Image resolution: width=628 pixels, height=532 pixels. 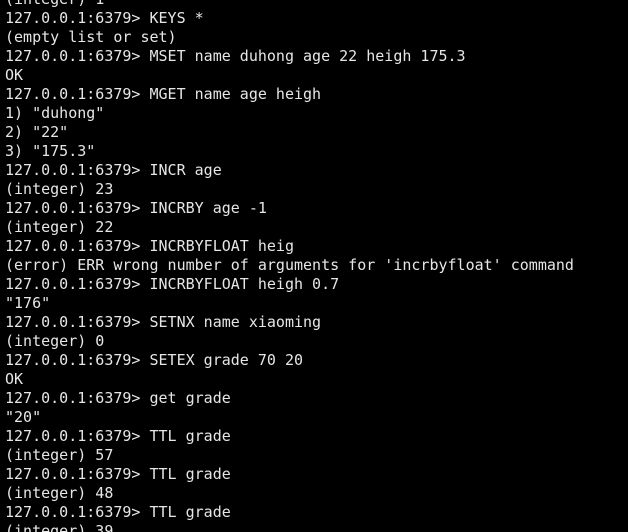 What do you see at coordinates (14, 379) in the screenshot?
I see `terminal-line-21: OK` at bounding box center [14, 379].